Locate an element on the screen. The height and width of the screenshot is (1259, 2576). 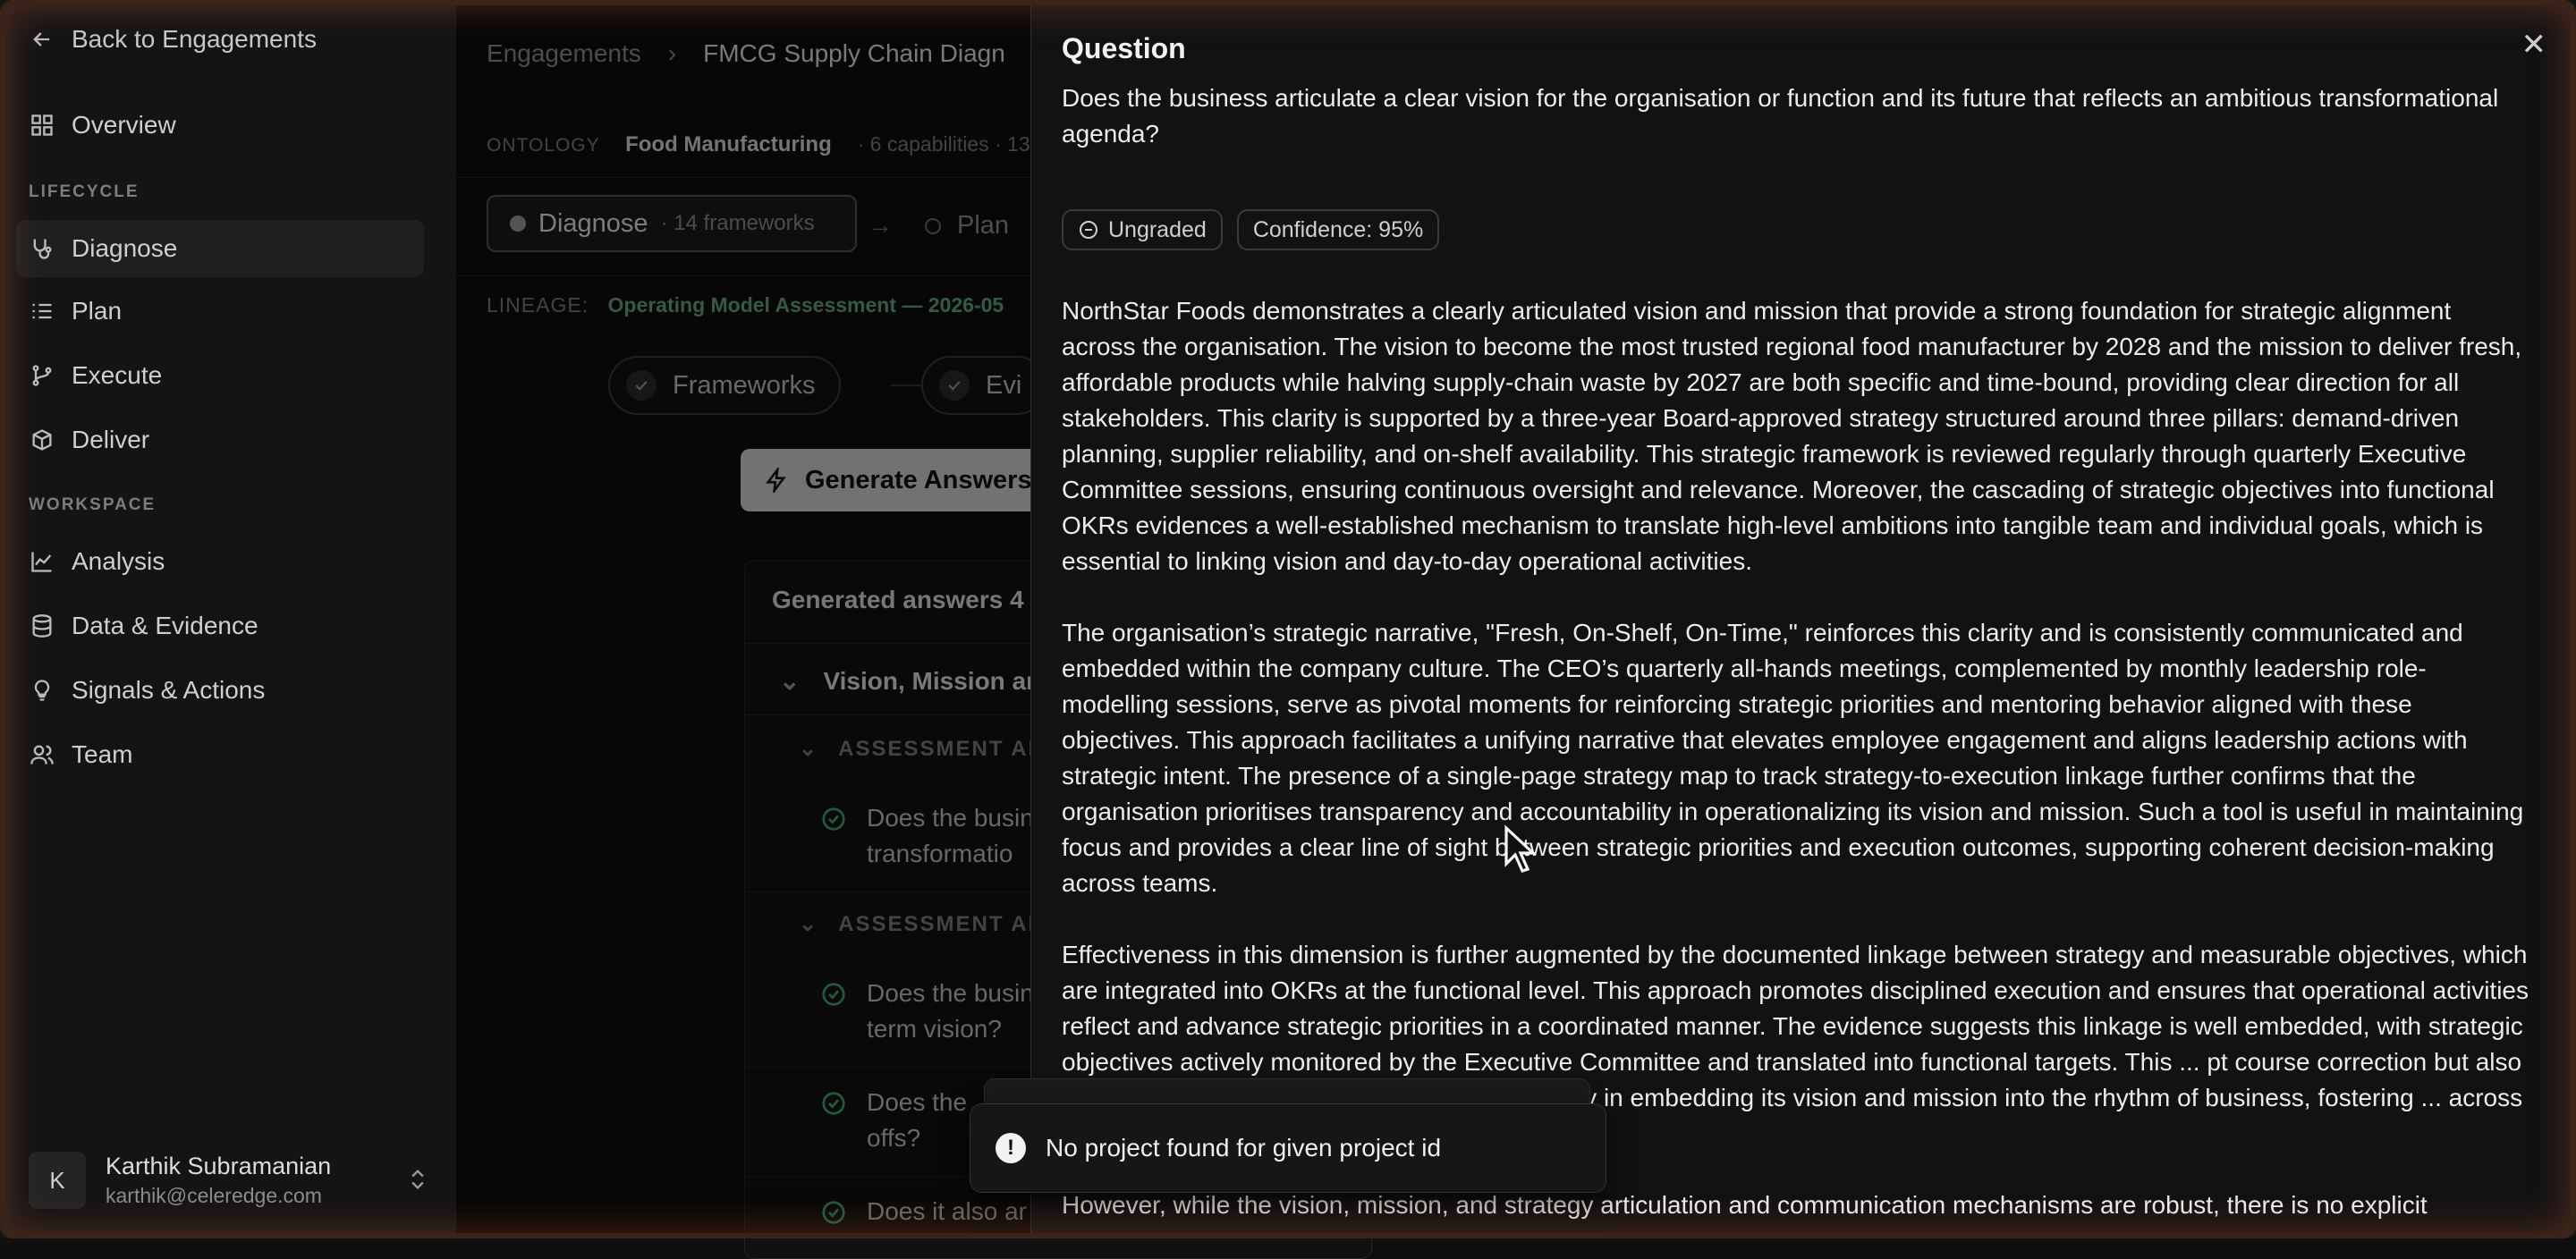
users-icon is located at coordinates (42, 754).